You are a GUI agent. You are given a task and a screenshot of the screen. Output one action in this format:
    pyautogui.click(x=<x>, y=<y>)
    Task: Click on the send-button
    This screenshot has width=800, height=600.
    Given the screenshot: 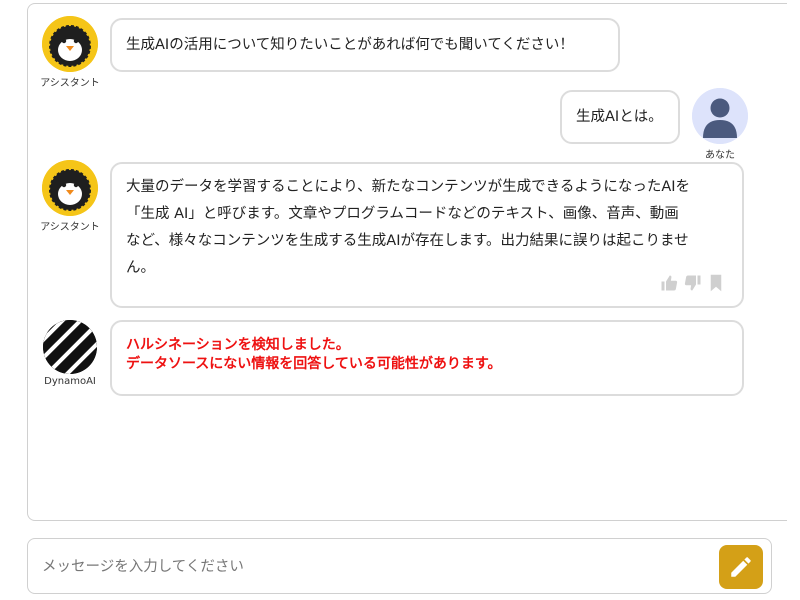 What is the action you would take?
    pyautogui.click(x=741, y=567)
    